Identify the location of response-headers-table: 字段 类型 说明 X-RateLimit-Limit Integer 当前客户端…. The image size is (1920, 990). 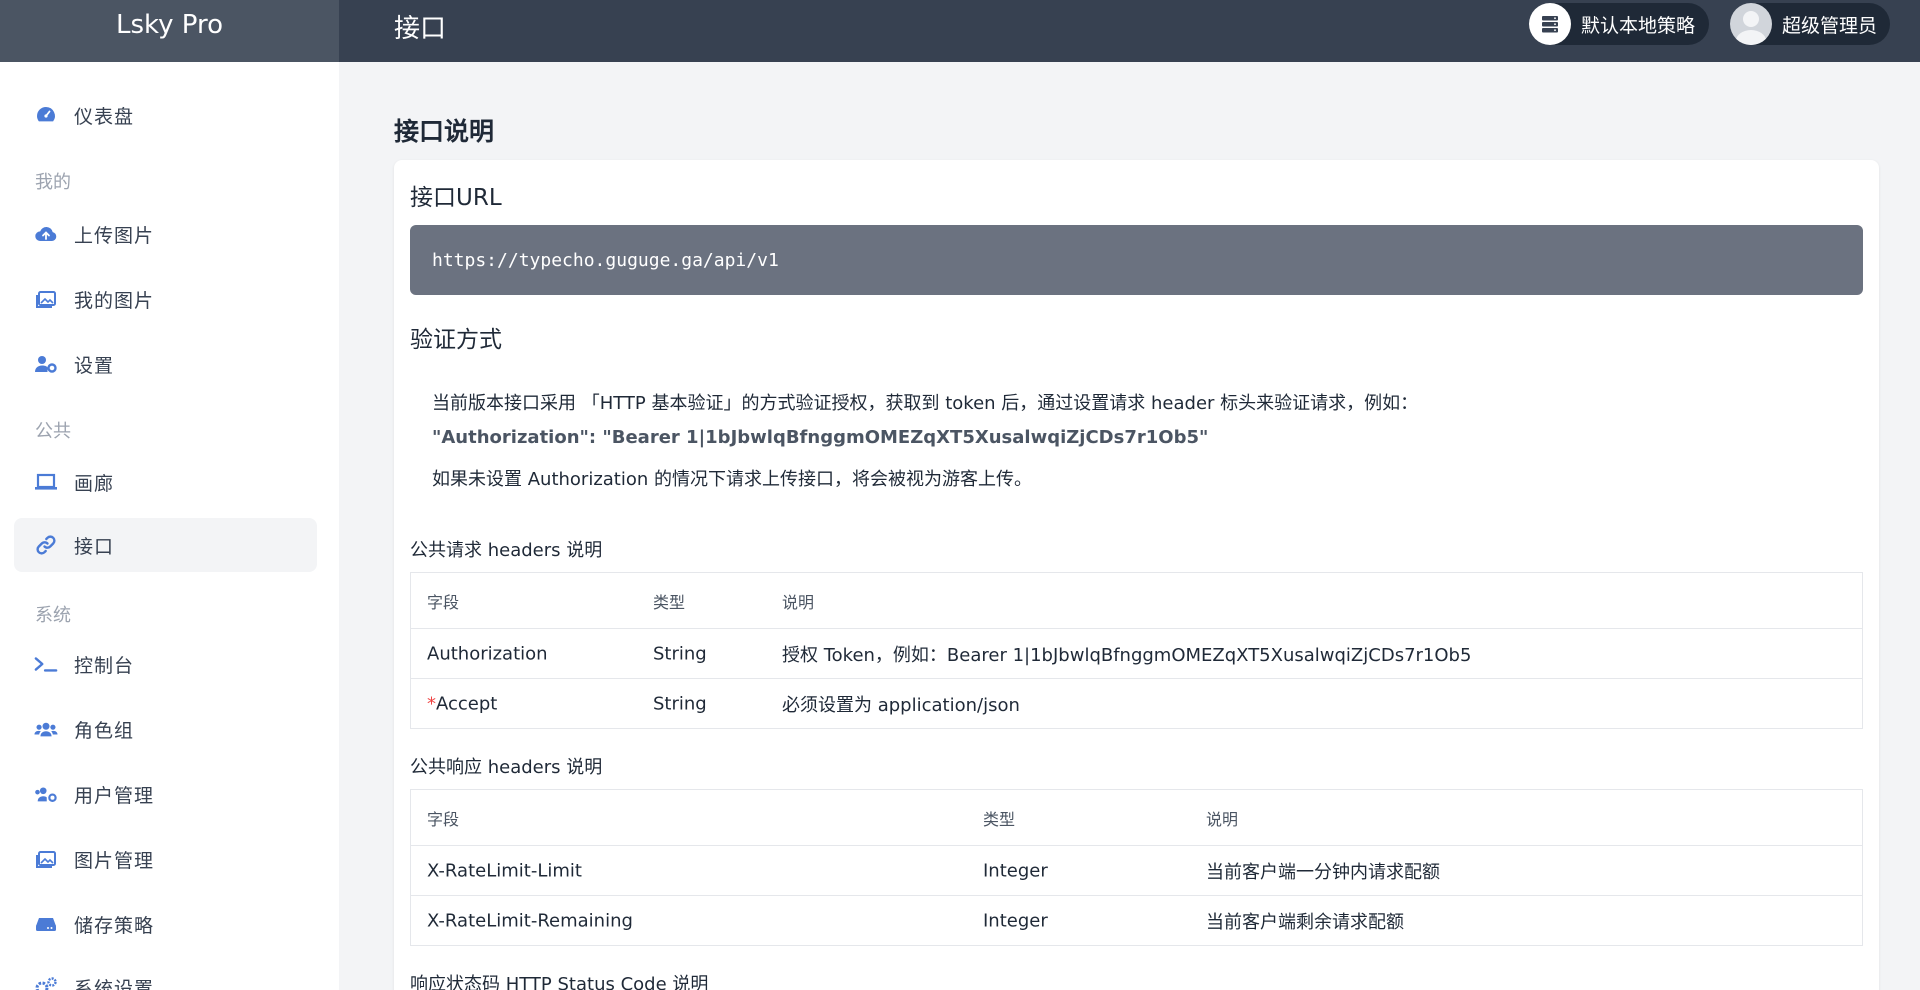
(1136, 867).